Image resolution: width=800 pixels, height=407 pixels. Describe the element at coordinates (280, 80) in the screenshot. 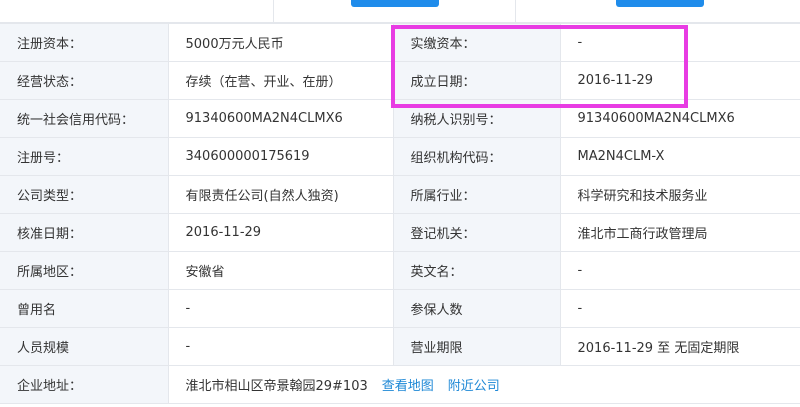

I see `value-business-status: 存续（在营、开业、在册）` at that location.